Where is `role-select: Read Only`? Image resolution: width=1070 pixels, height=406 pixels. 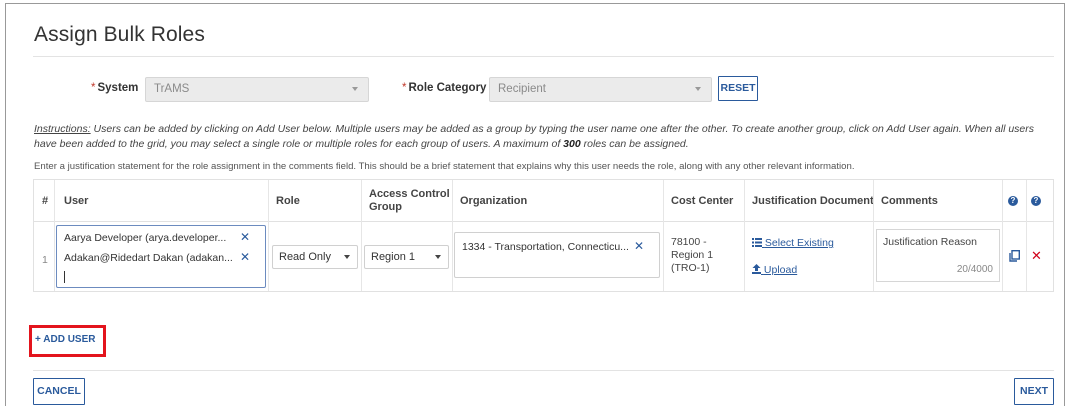 role-select: Read Only is located at coordinates (315, 257).